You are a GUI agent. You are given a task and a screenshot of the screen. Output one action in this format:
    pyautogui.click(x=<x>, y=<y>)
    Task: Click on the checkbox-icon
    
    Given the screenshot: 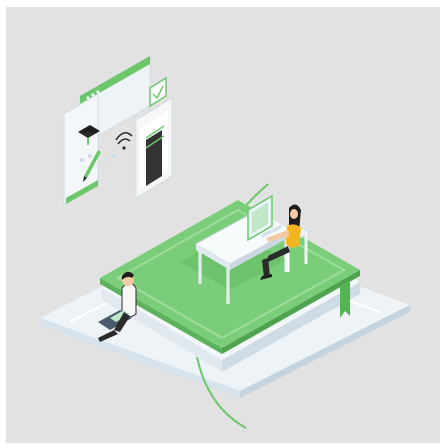 What is the action you would take?
    pyautogui.click(x=158, y=92)
    